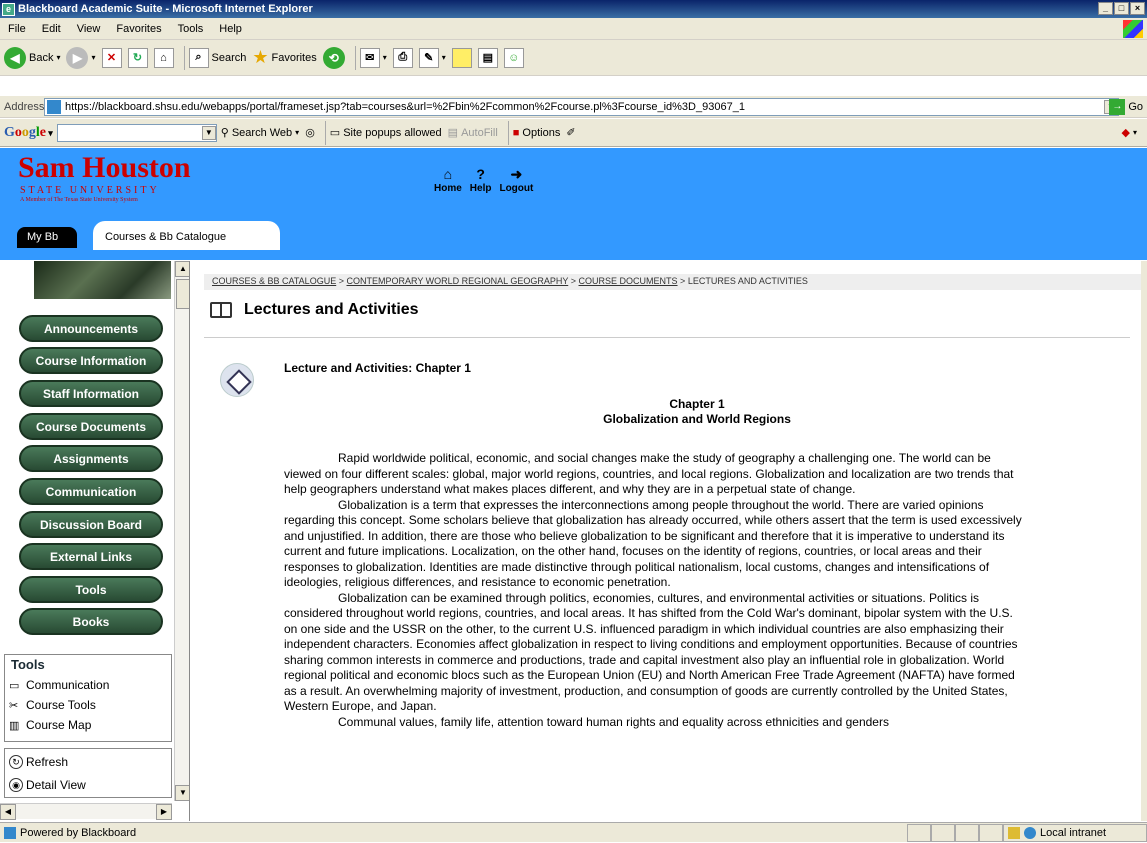  Describe the element at coordinates (274, 281) in the screenshot. I see `breadcrumb-courses: COURSES & BB CATALOGUE` at that location.